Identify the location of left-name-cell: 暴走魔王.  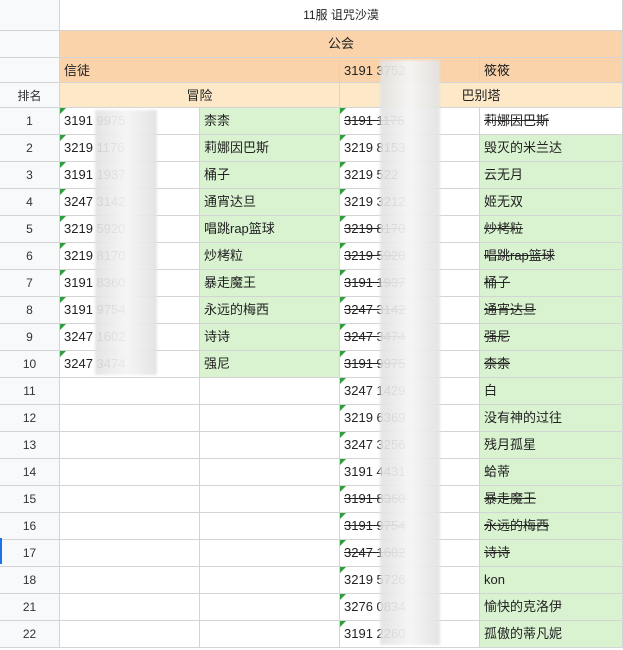
(270, 283).